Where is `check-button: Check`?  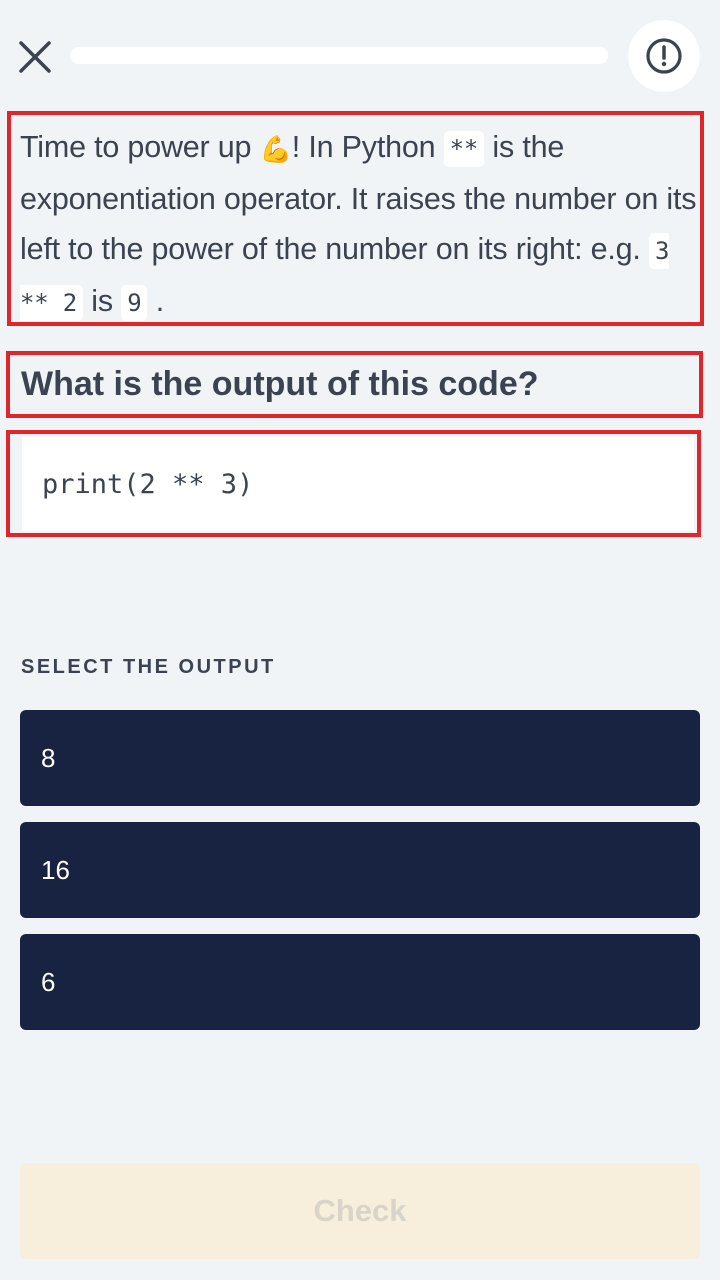
check-button: Check is located at coordinates (360, 1211).